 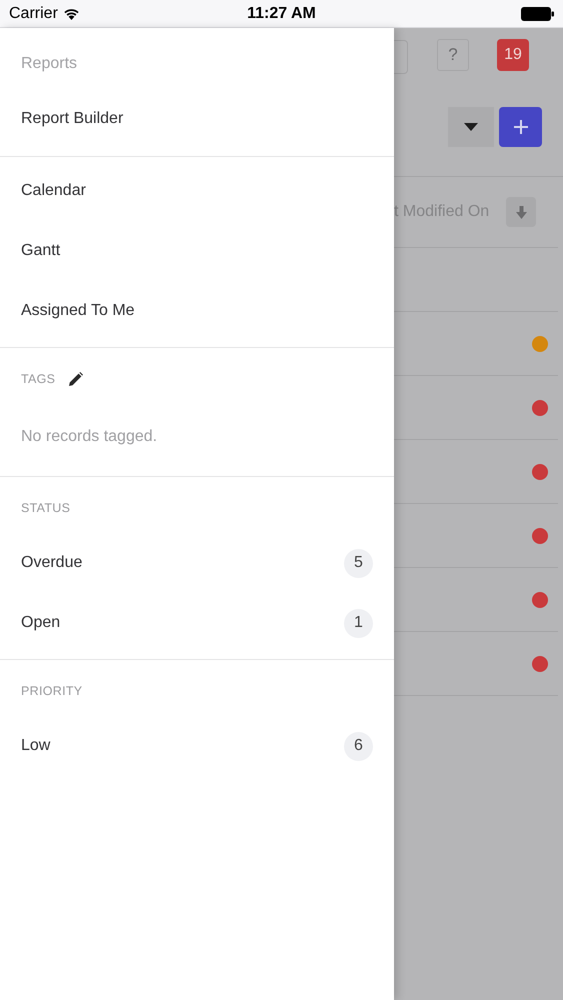 I want to click on plus-icon, so click(x=521, y=127).